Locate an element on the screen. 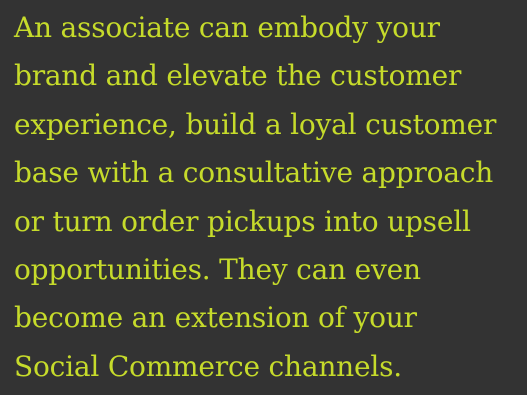 This screenshot has width=527, height=395. paragraph-line: opportunities. They can even is located at coordinates (217, 270).